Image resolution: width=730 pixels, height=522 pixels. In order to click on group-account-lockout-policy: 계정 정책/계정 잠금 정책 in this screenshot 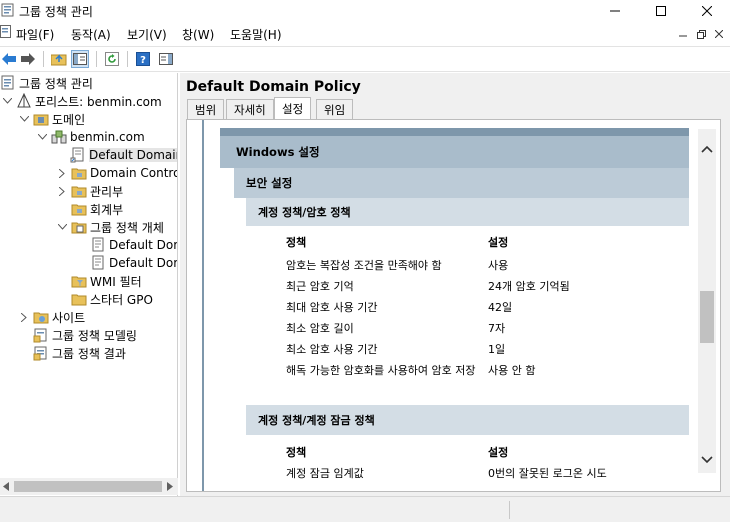, I will do `click(467, 420)`.